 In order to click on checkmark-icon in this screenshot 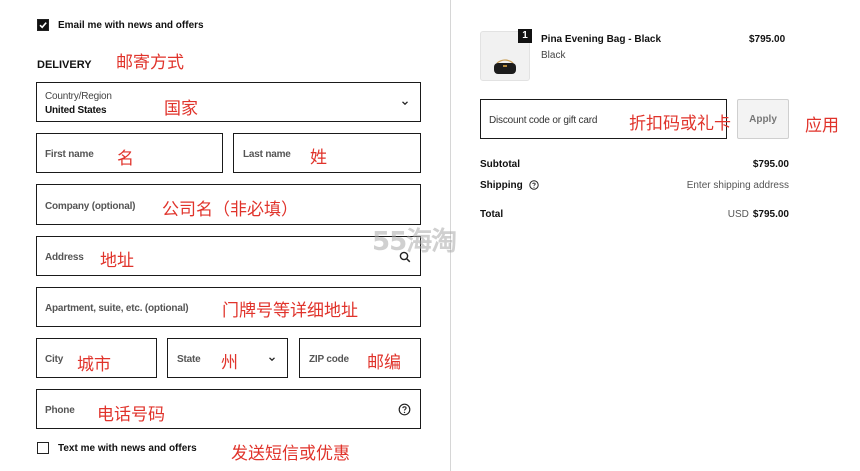, I will do `click(43, 25)`.